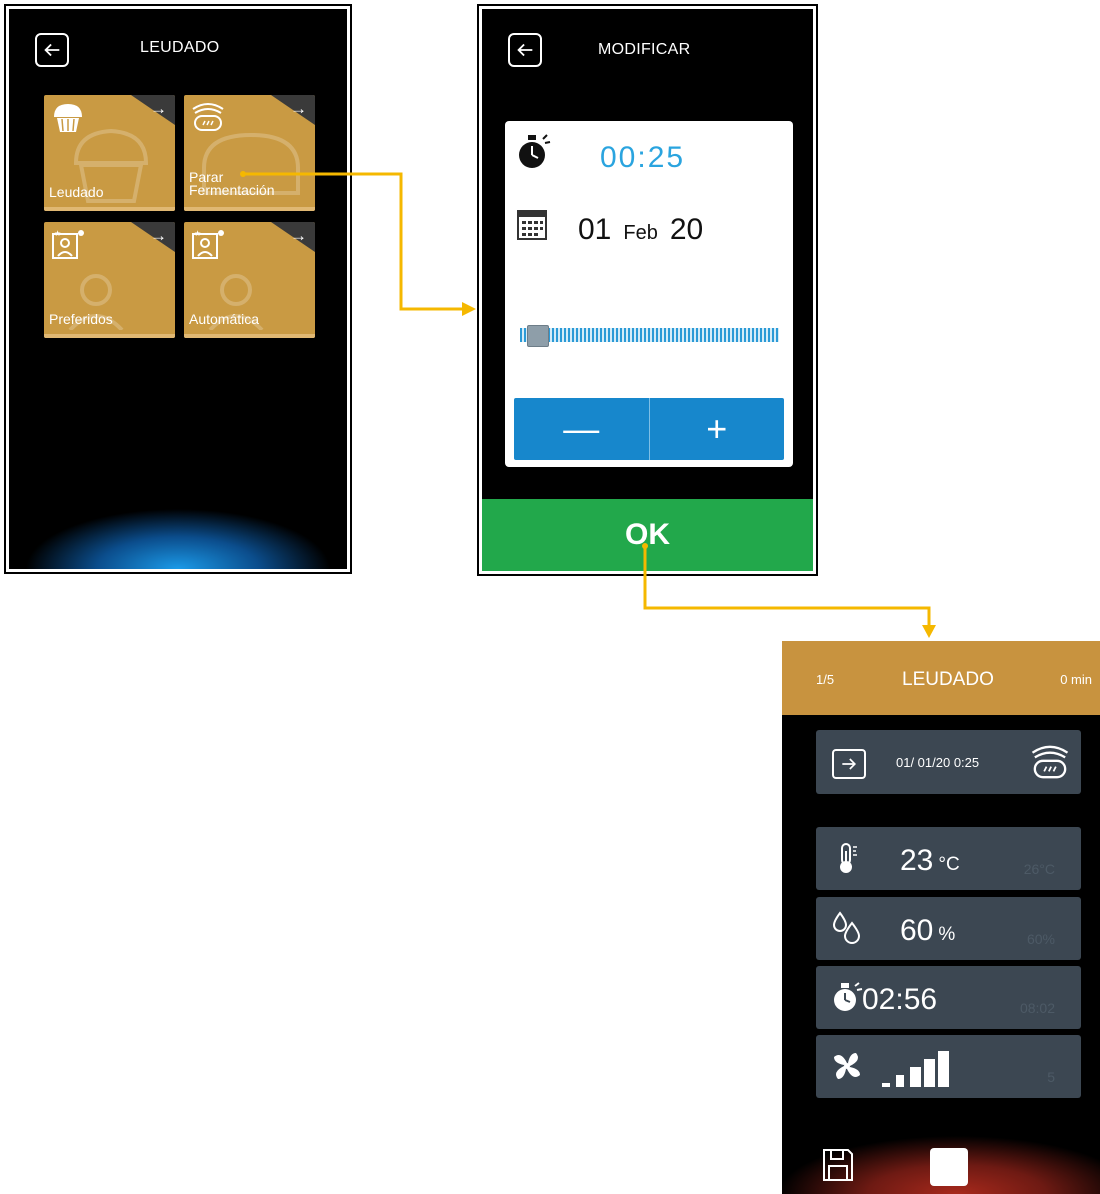 The image size is (1100, 1194). I want to click on tile-leudado: → Leudado, so click(109, 153).